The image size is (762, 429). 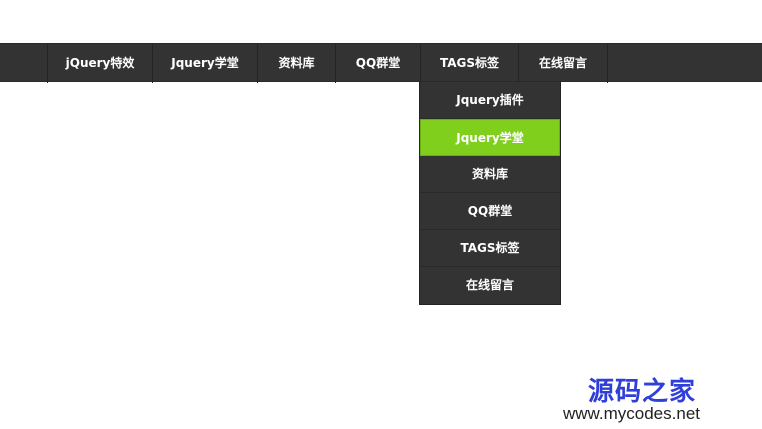 What do you see at coordinates (204, 63) in the screenshot?
I see `nav-item-jquery-school: Jquery学堂` at bounding box center [204, 63].